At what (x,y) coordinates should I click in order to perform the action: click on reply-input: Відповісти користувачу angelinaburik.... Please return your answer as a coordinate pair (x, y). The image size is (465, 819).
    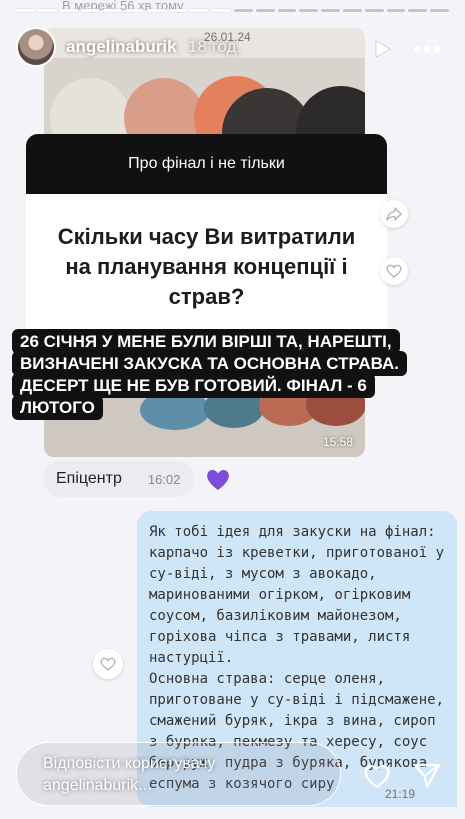
    Looking at the image, I should click on (178, 774).